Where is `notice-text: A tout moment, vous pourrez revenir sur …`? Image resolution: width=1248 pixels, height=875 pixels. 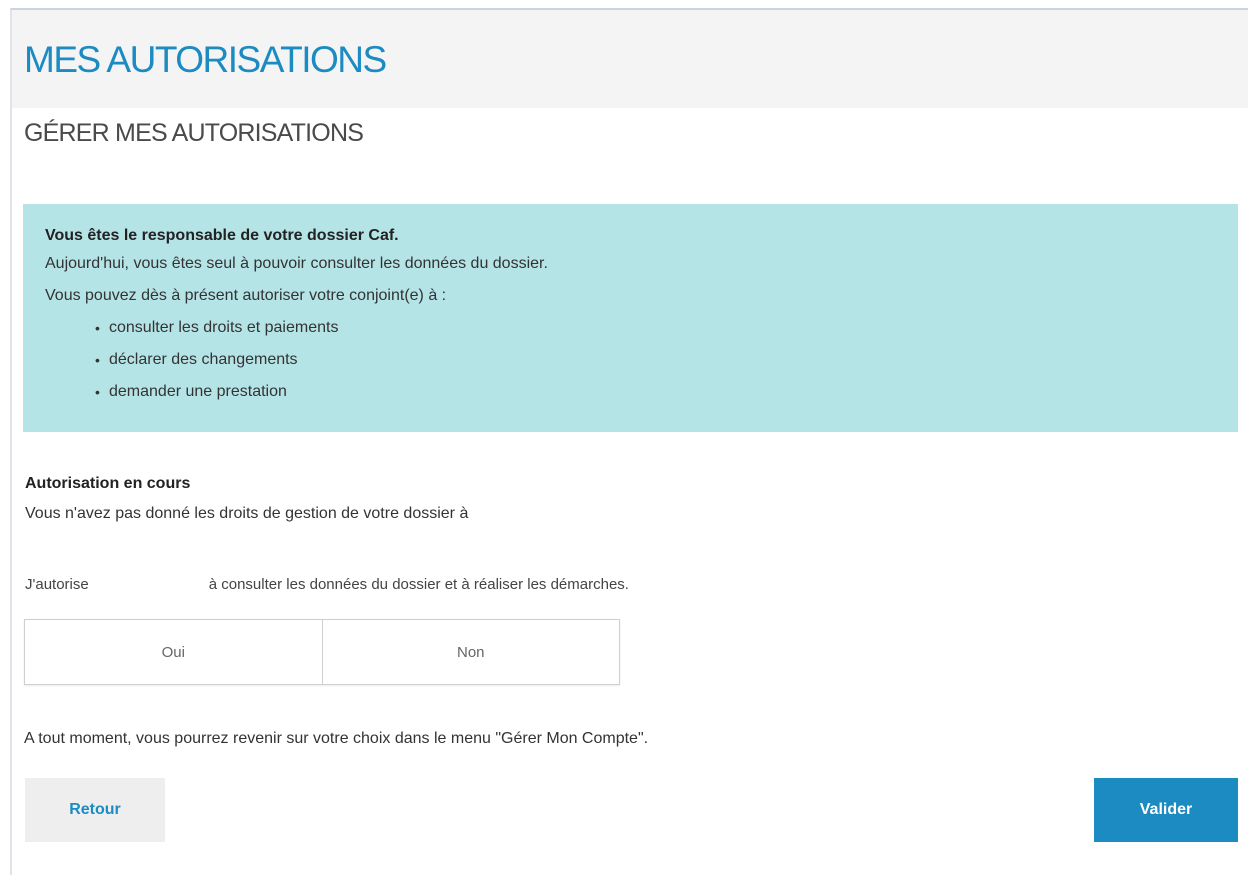
notice-text: A tout moment, vous pourrez revenir sur … is located at coordinates (336, 738).